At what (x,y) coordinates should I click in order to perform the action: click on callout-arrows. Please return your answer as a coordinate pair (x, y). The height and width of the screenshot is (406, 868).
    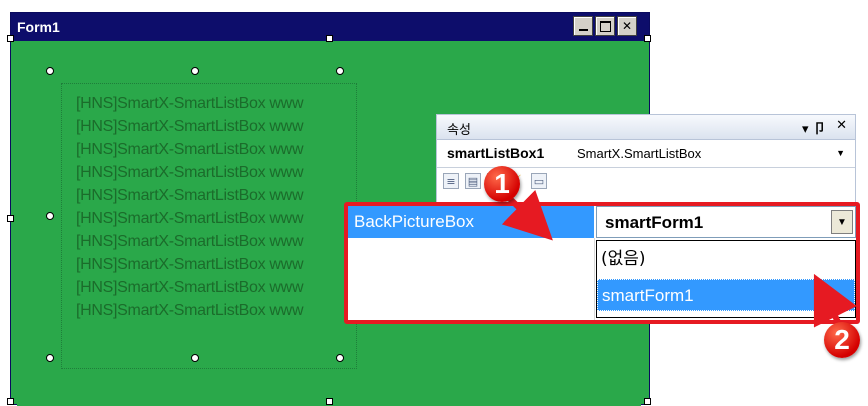
    Looking at the image, I should click on (679, 258).